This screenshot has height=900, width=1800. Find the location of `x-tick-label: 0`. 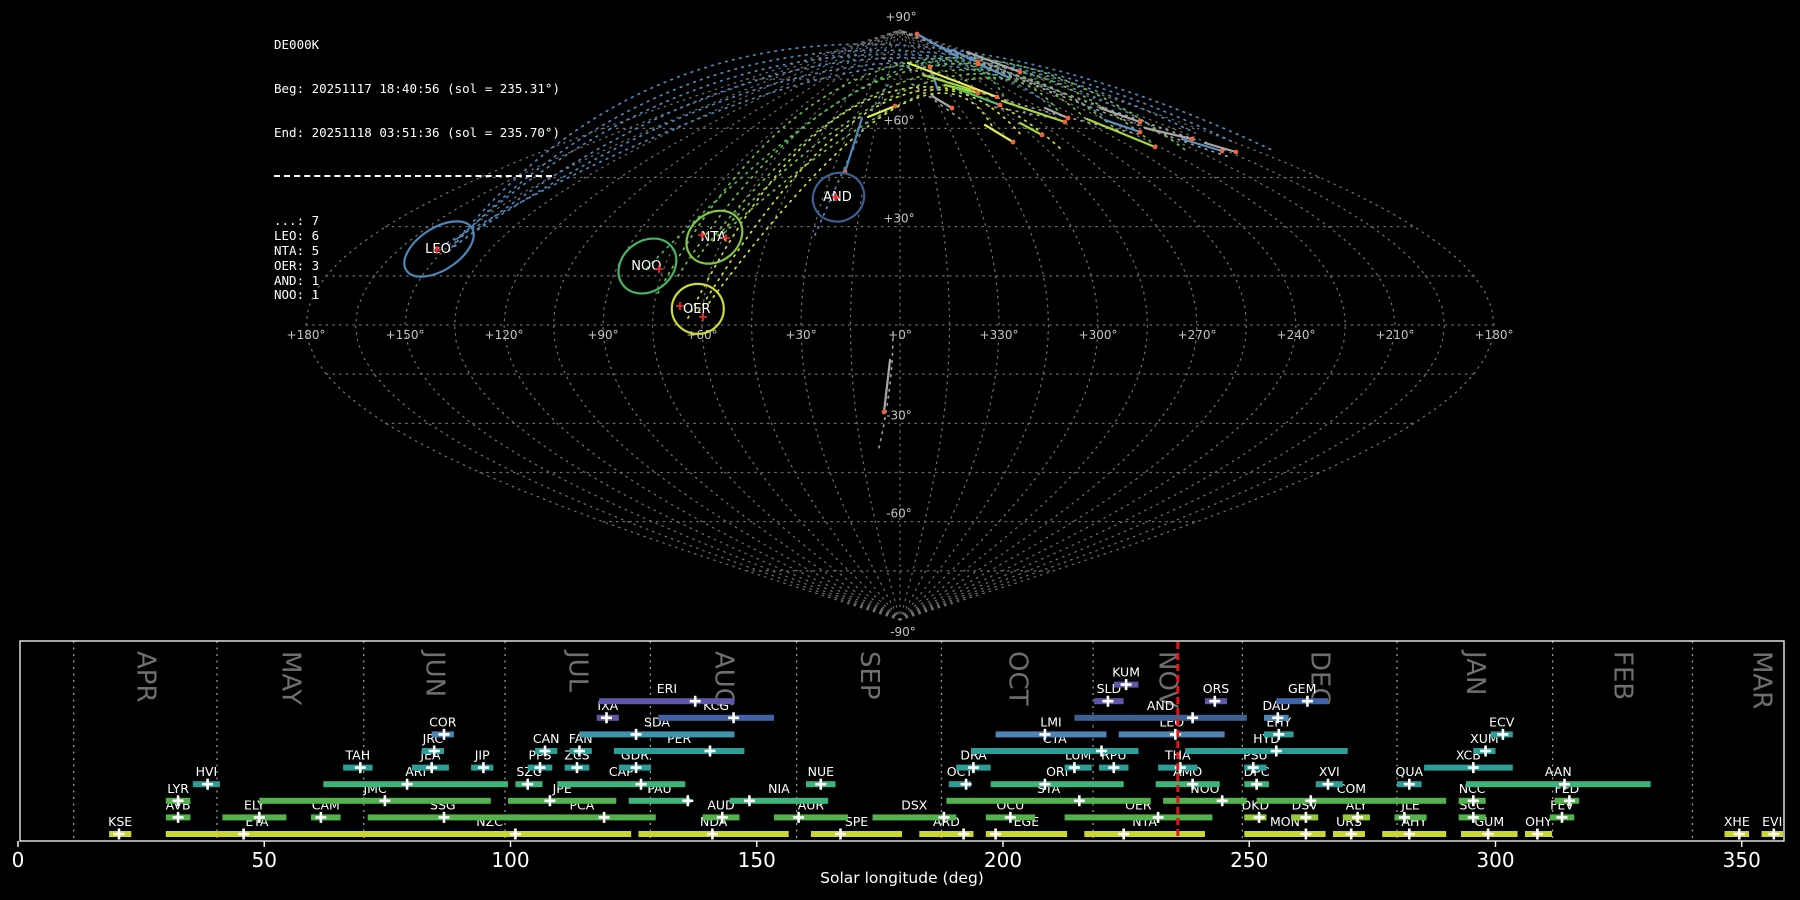

x-tick-label: 0 is located at coordinates (18, 860).